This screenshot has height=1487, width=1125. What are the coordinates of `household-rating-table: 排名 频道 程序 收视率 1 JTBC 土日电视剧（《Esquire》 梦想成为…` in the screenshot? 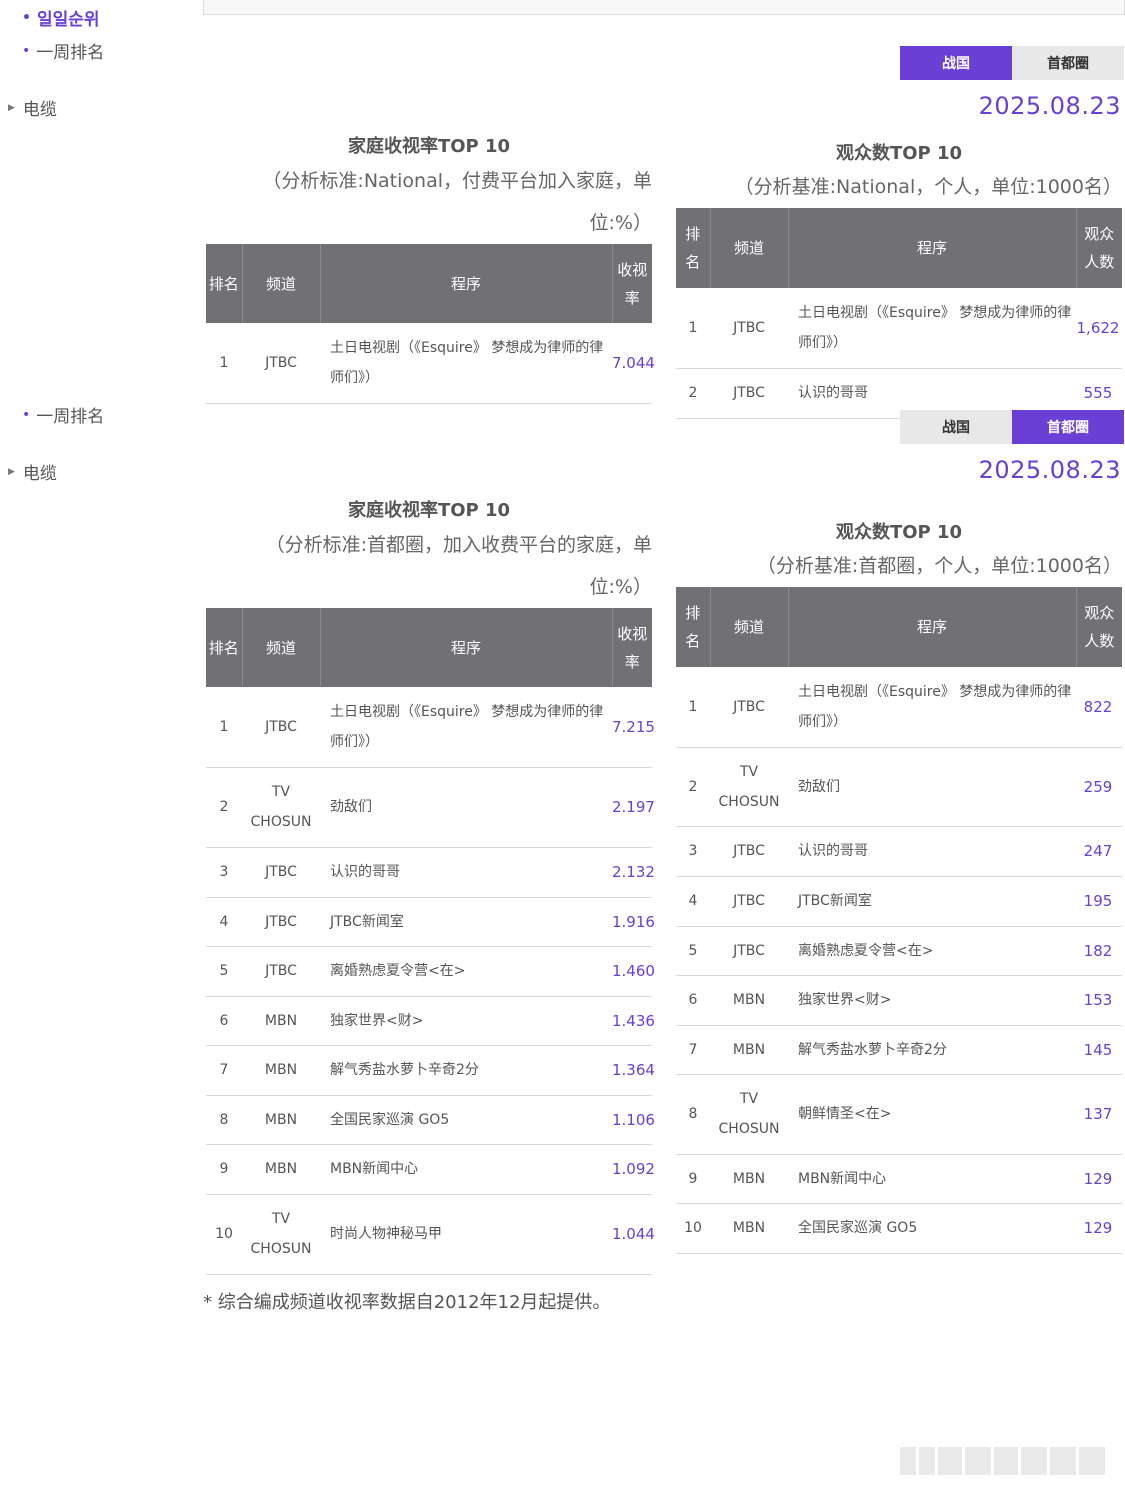 It's located at (430, 324).